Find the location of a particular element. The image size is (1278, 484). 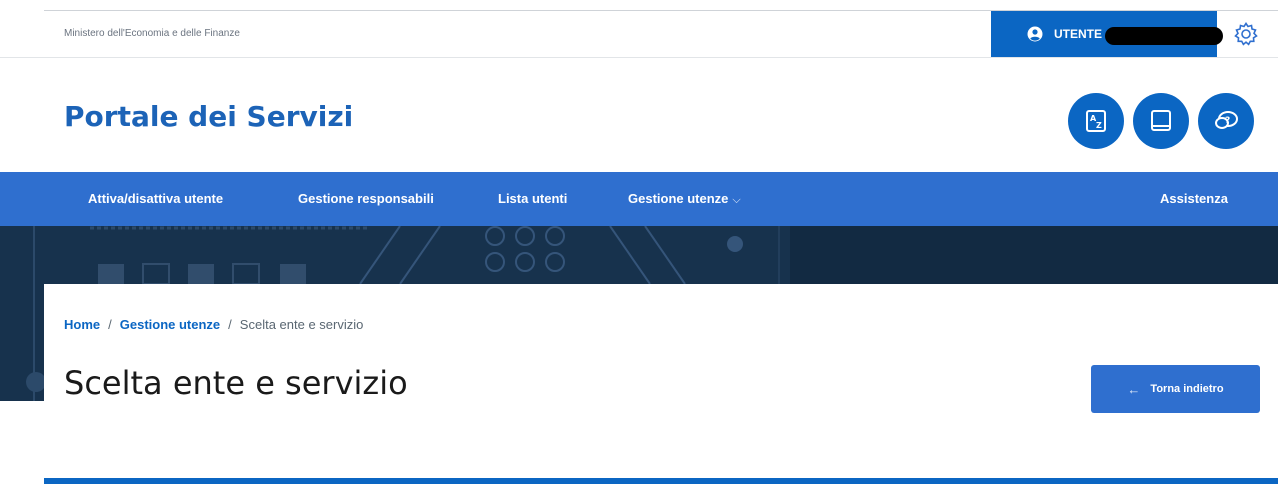

book-icon is located at coordinates (1161, 120).